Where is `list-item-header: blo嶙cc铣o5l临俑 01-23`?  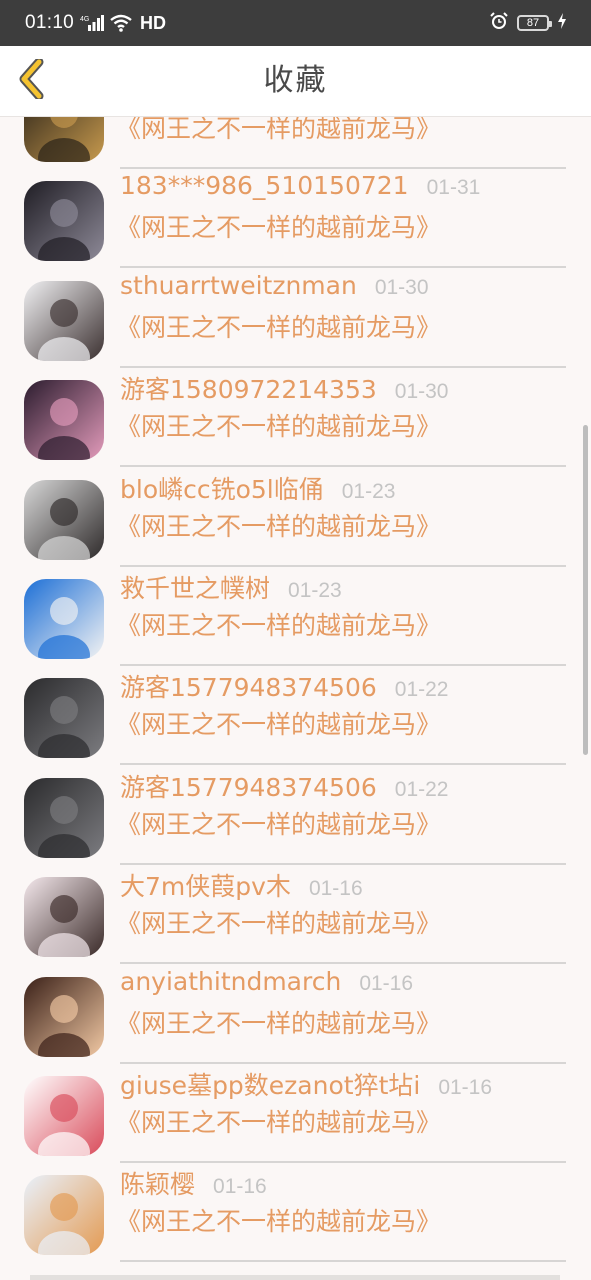 list-item-header: blo嶙cc铣o5l临俑 01-23 is located at coordinates (343, 489).